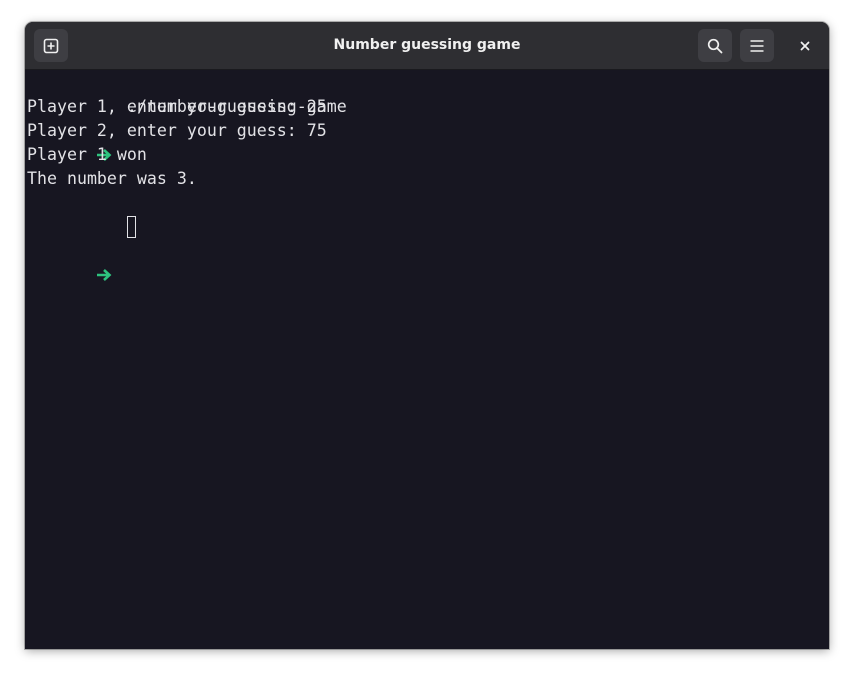  I want to click on command-line: ./number-guessing-game, so click(187, 116).